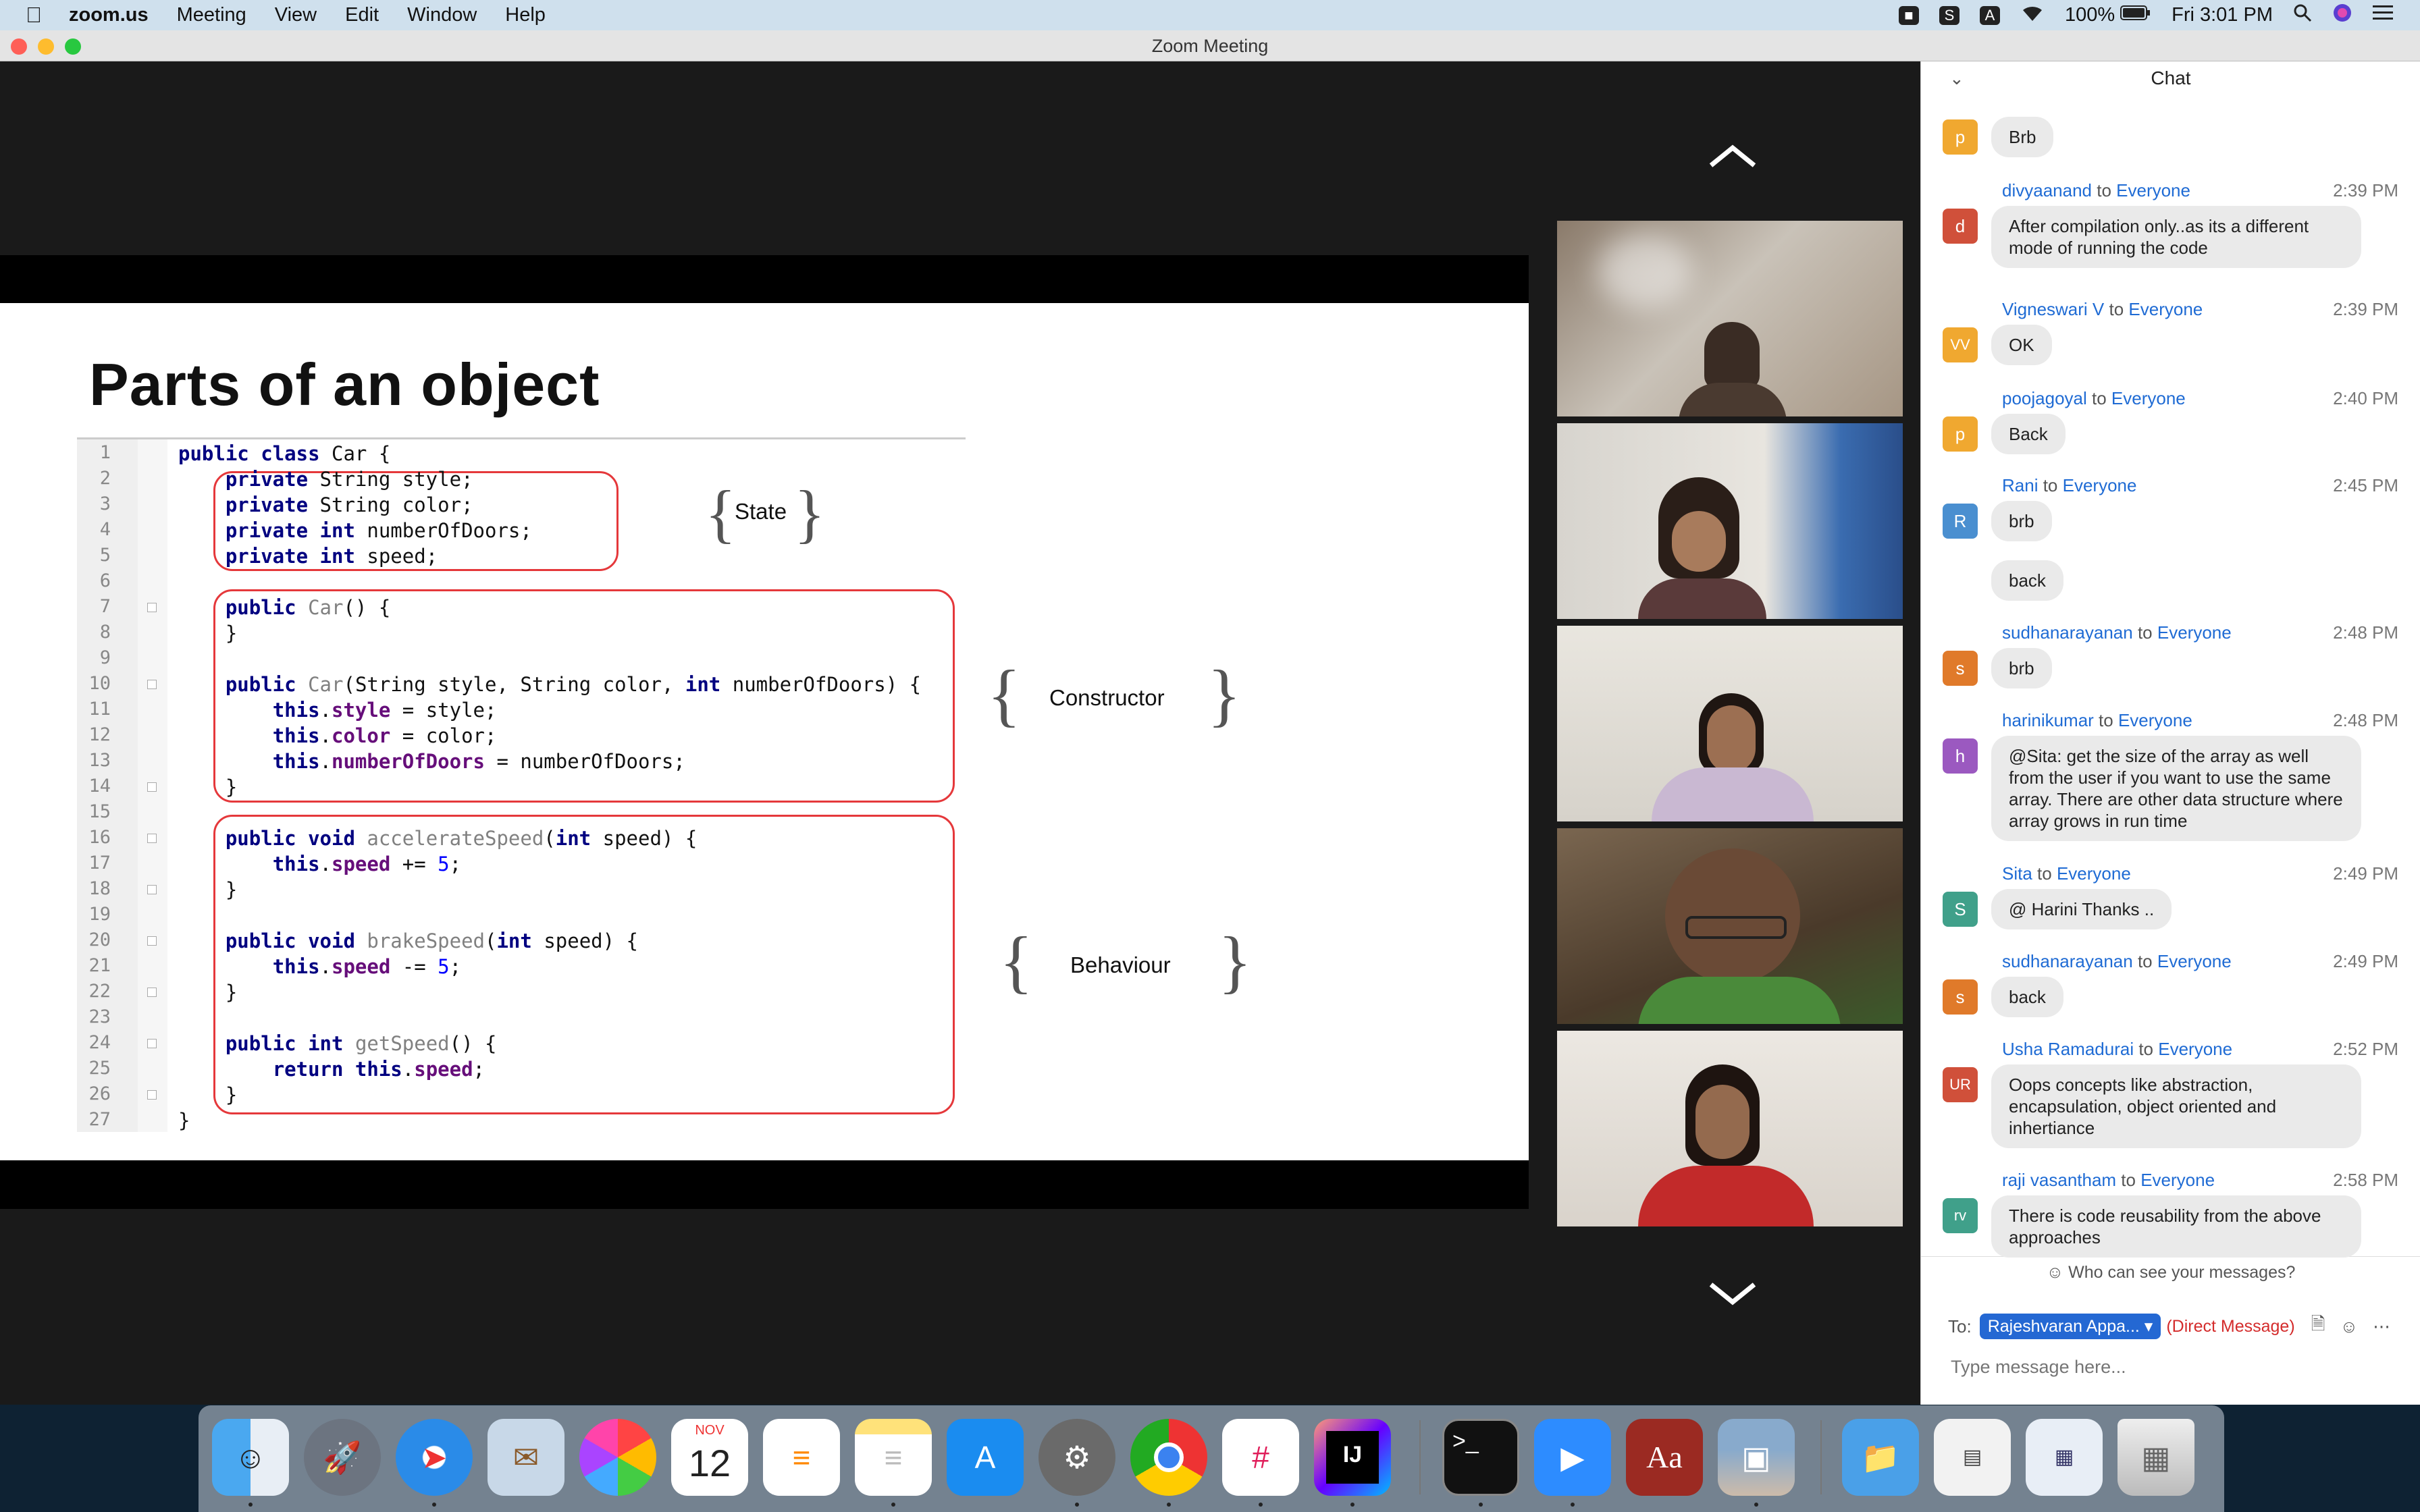 The width and height of the screenshot is (2420, 1512). Describe the element at coordinates (2020, 485) in the screenshot. I see `sender-name: Rani` at that location.